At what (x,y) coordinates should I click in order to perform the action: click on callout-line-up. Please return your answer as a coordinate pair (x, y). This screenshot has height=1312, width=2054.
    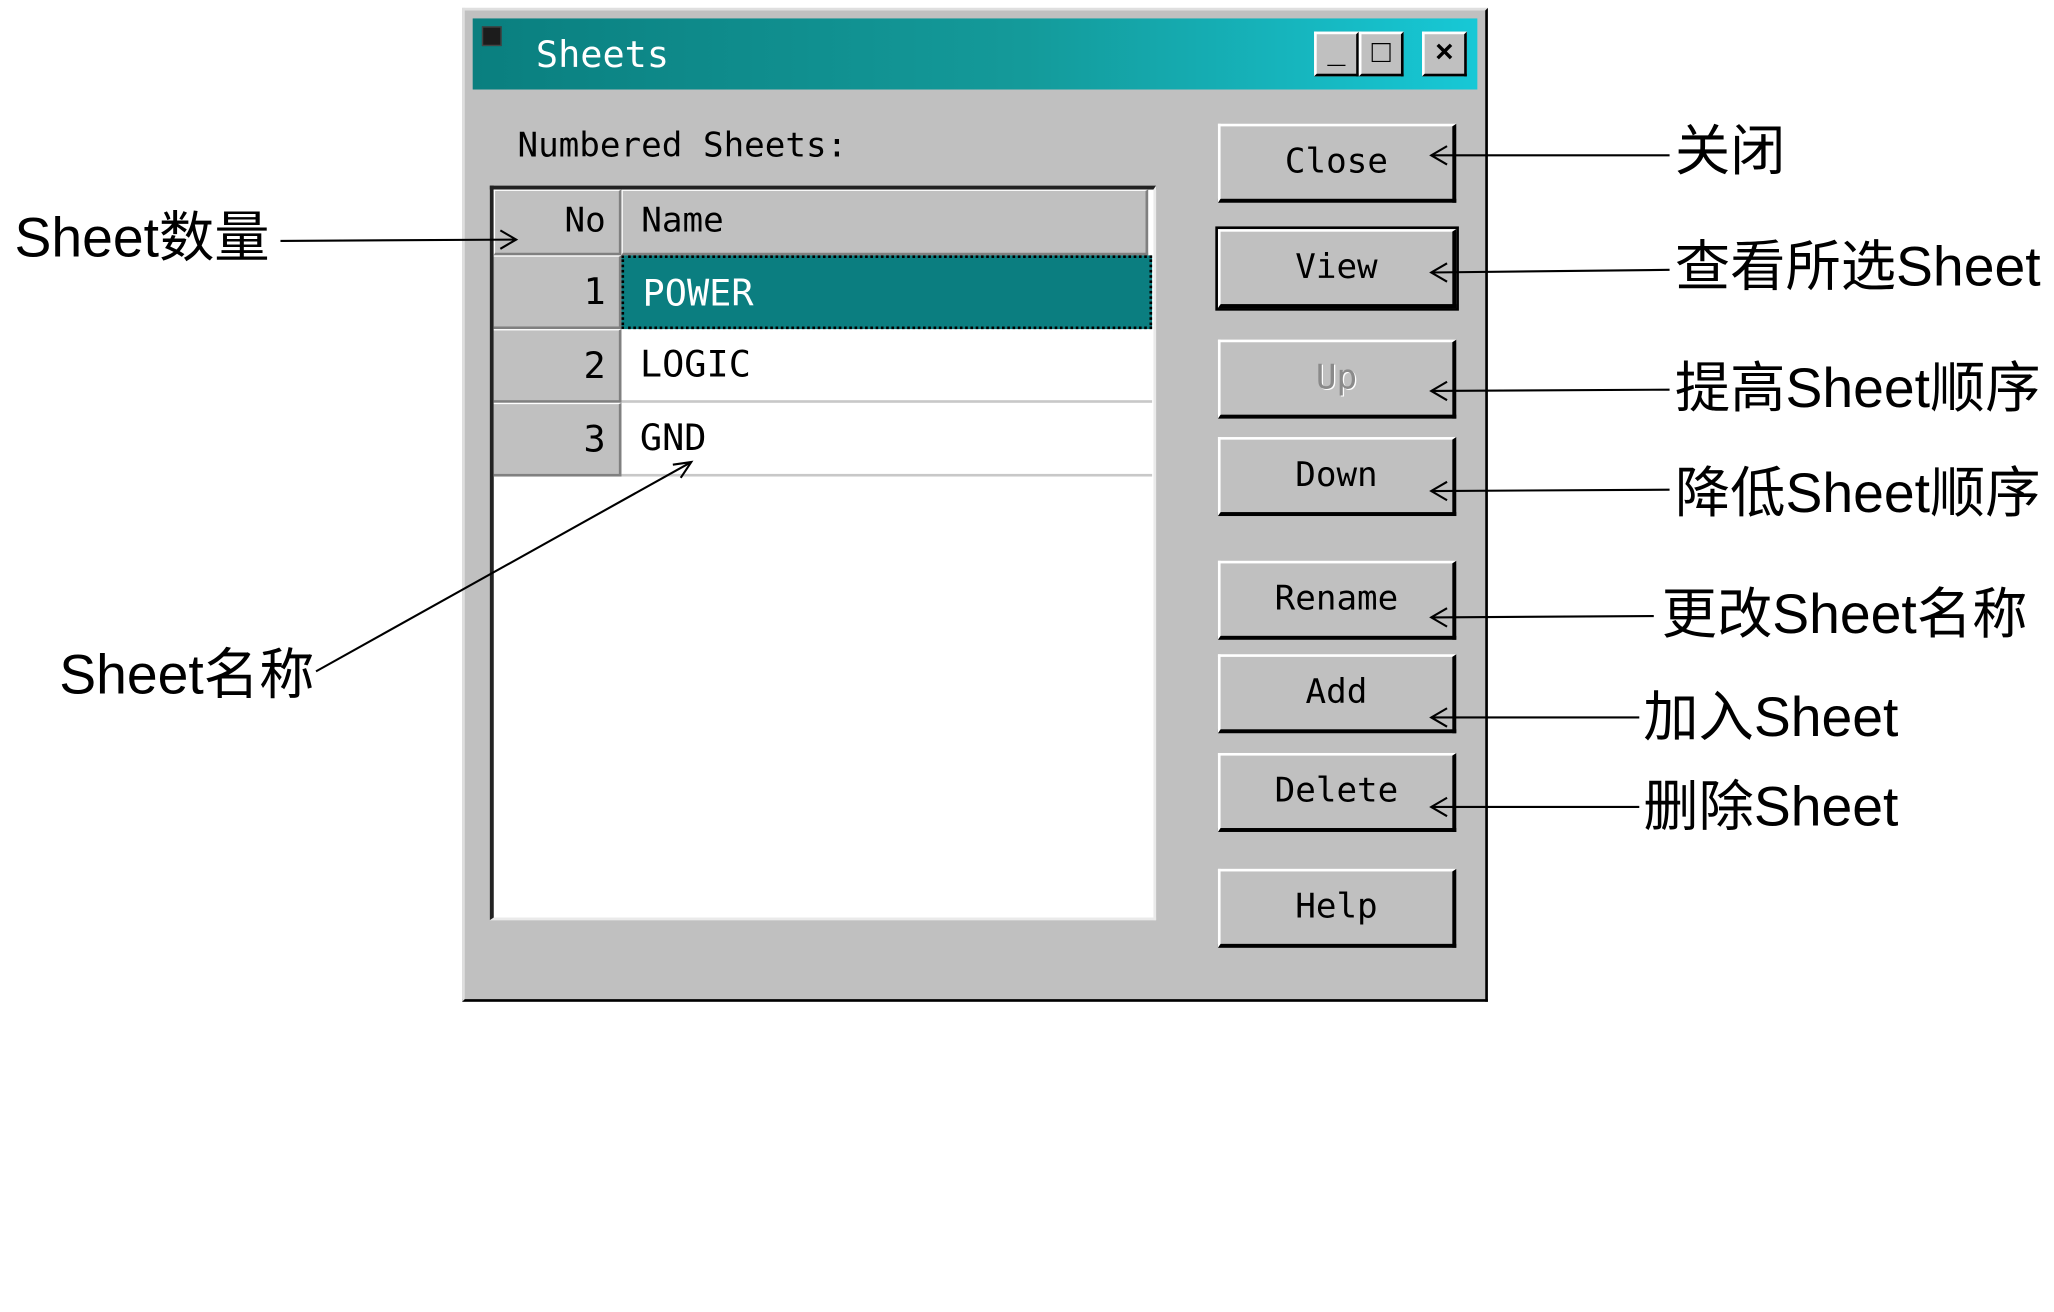
    Looking at the image, I should click on (1550, 390).